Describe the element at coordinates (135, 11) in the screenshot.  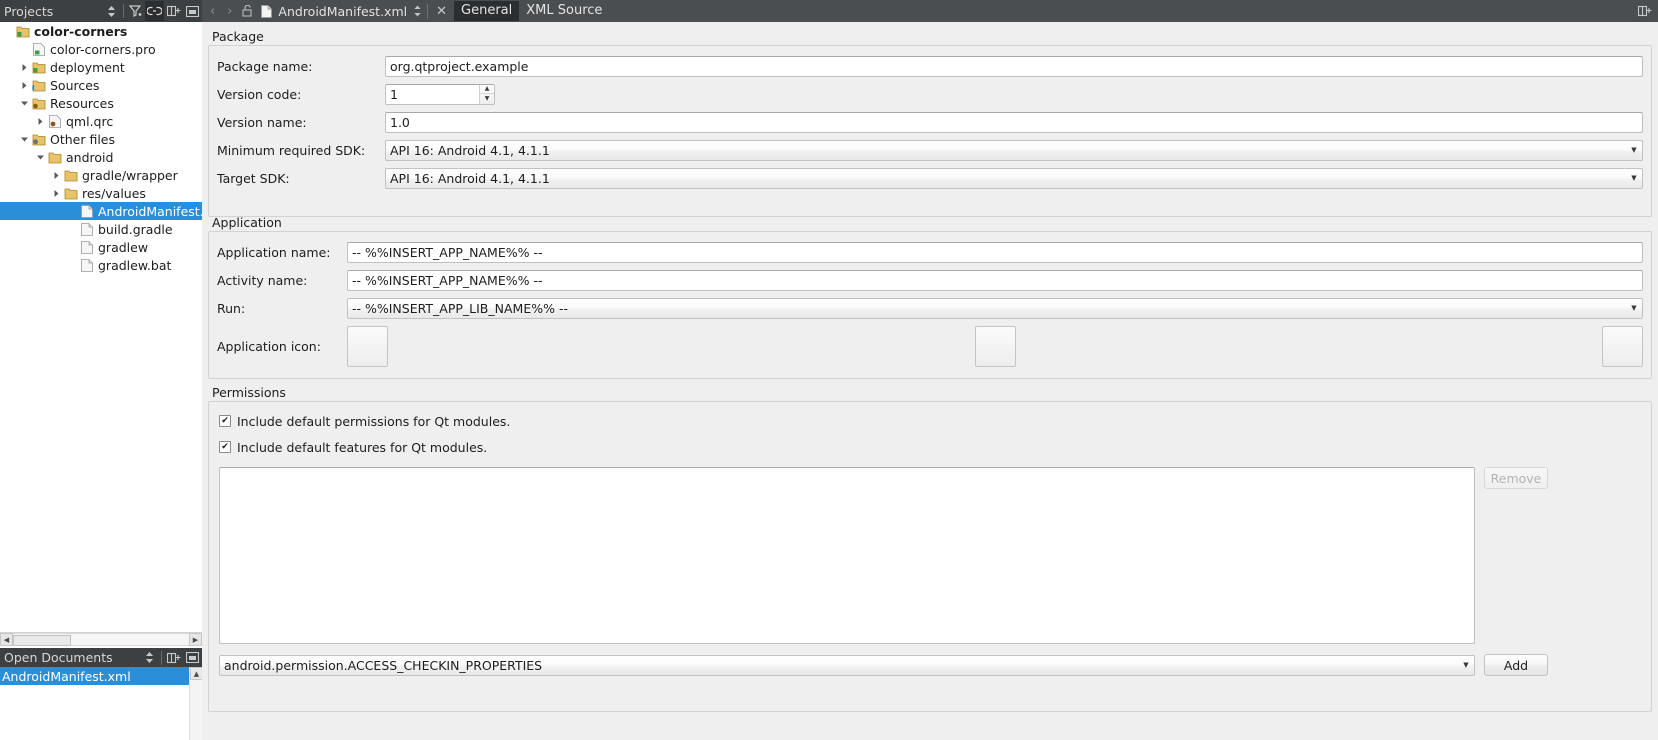
I see `filter-icon` at that location.